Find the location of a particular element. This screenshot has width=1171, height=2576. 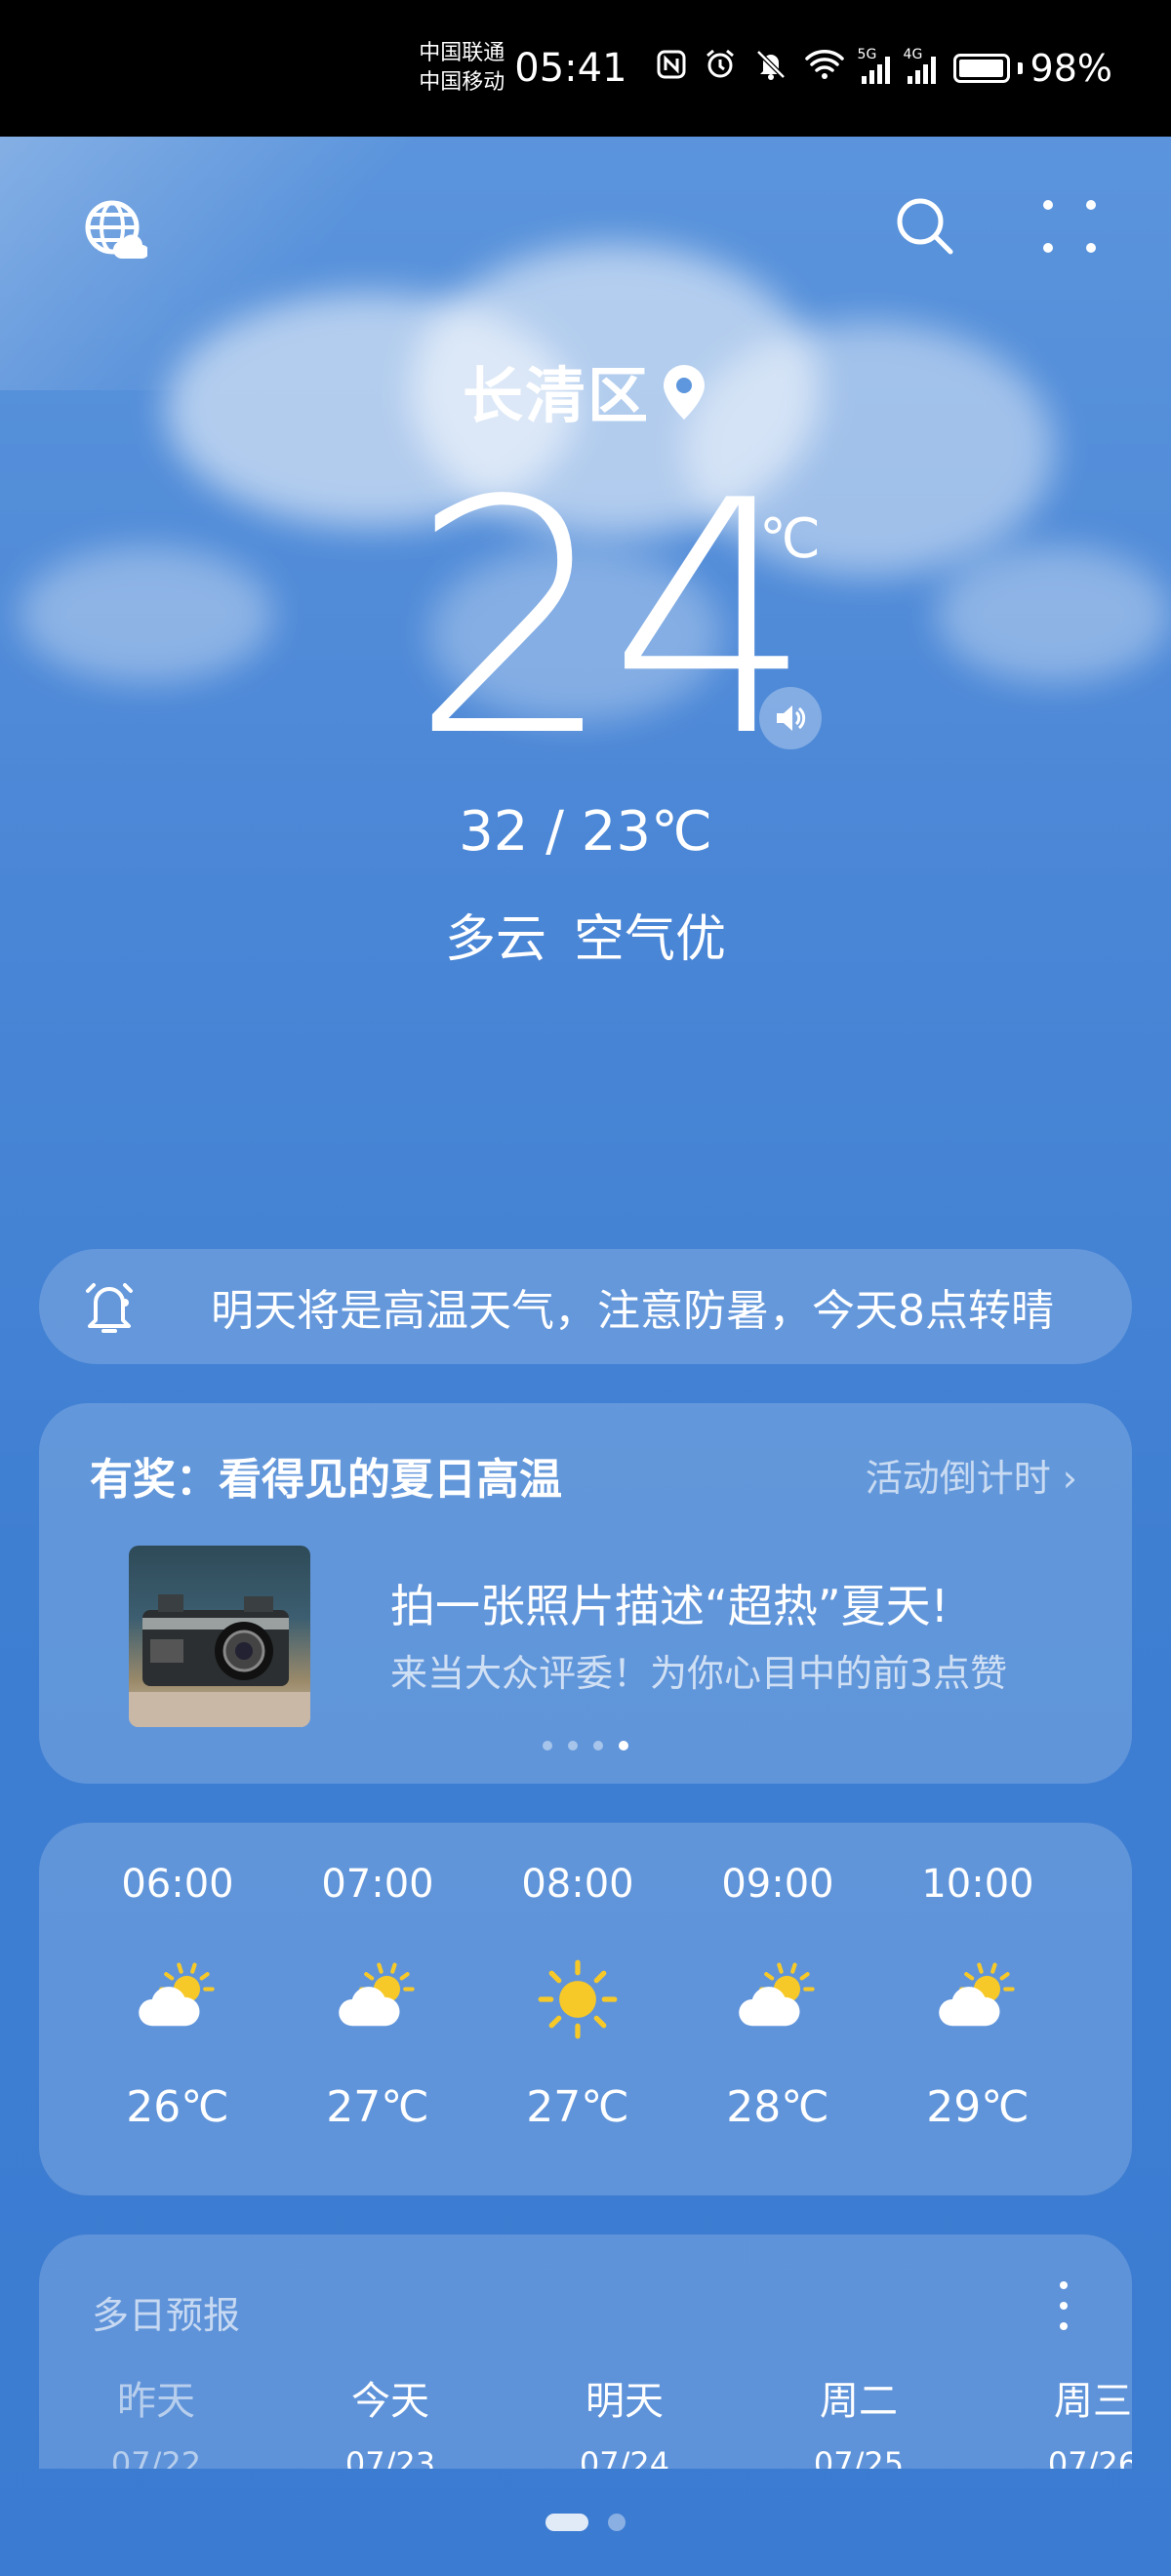

hourly-item: 11 31 is located at coordinates (1111, 1997).